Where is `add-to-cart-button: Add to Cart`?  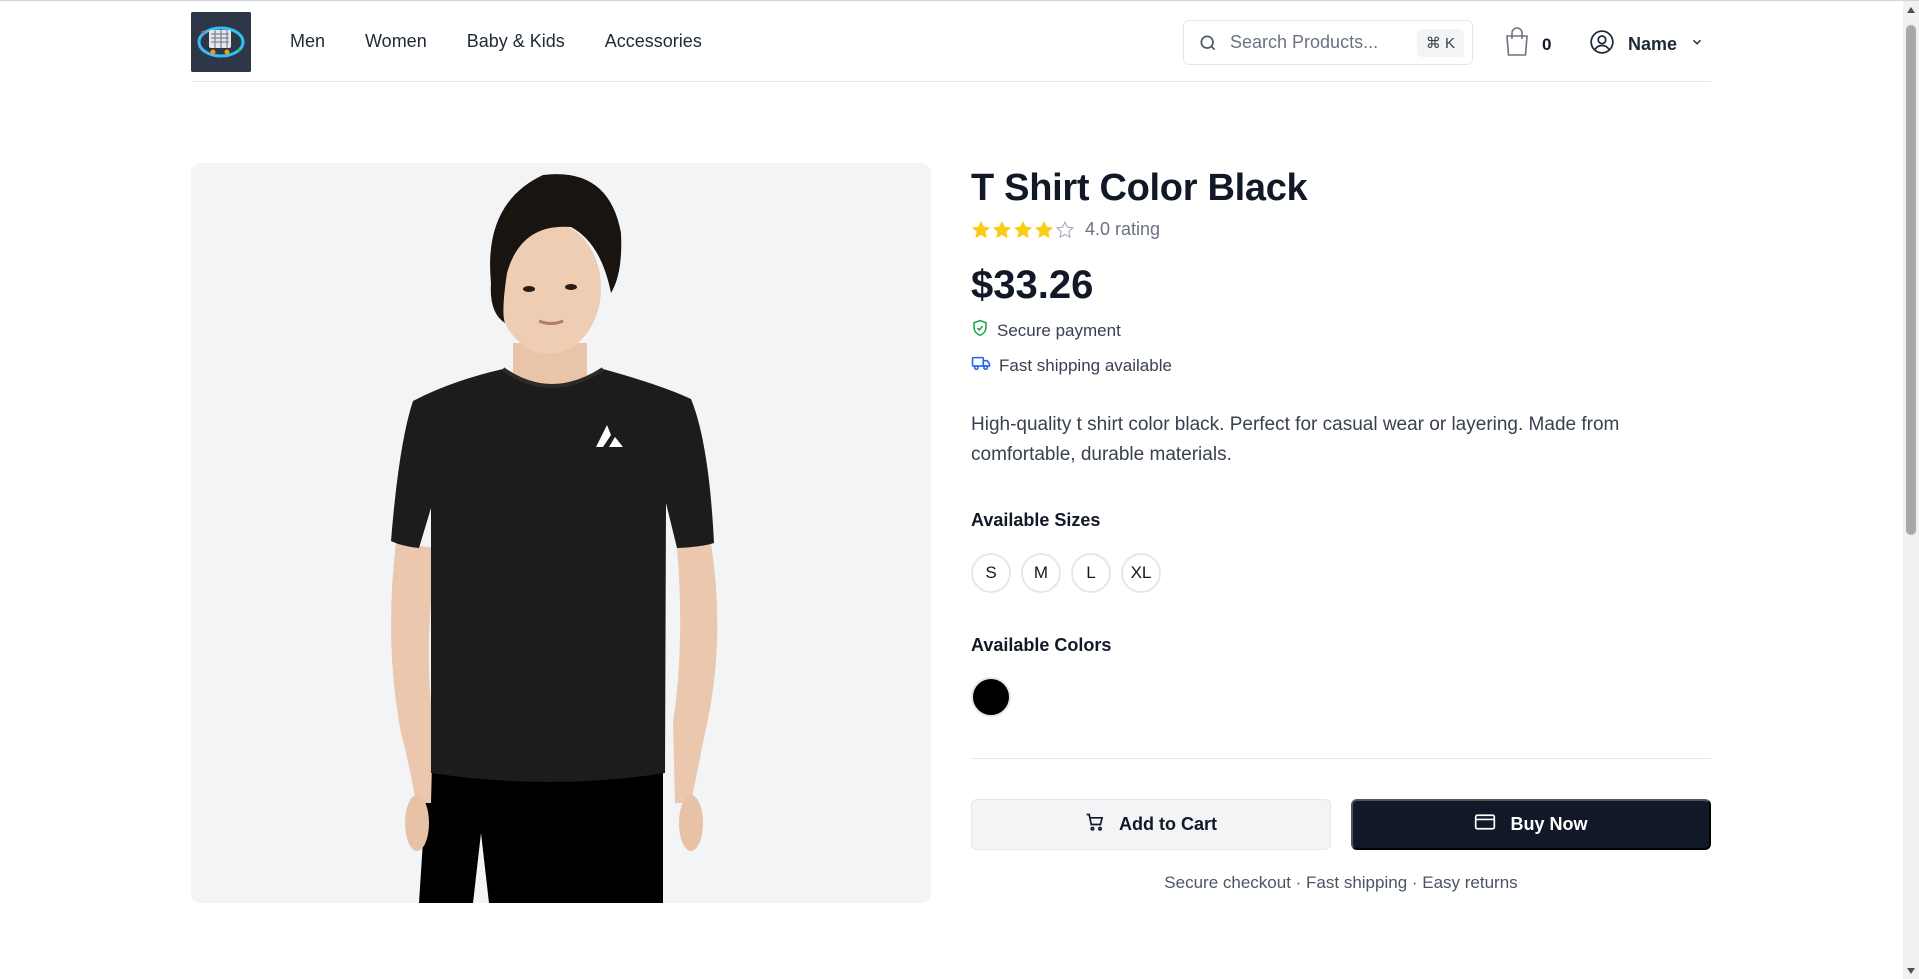 add-to-cart-button: Add to Cart is located at coordinates (1151, 824).